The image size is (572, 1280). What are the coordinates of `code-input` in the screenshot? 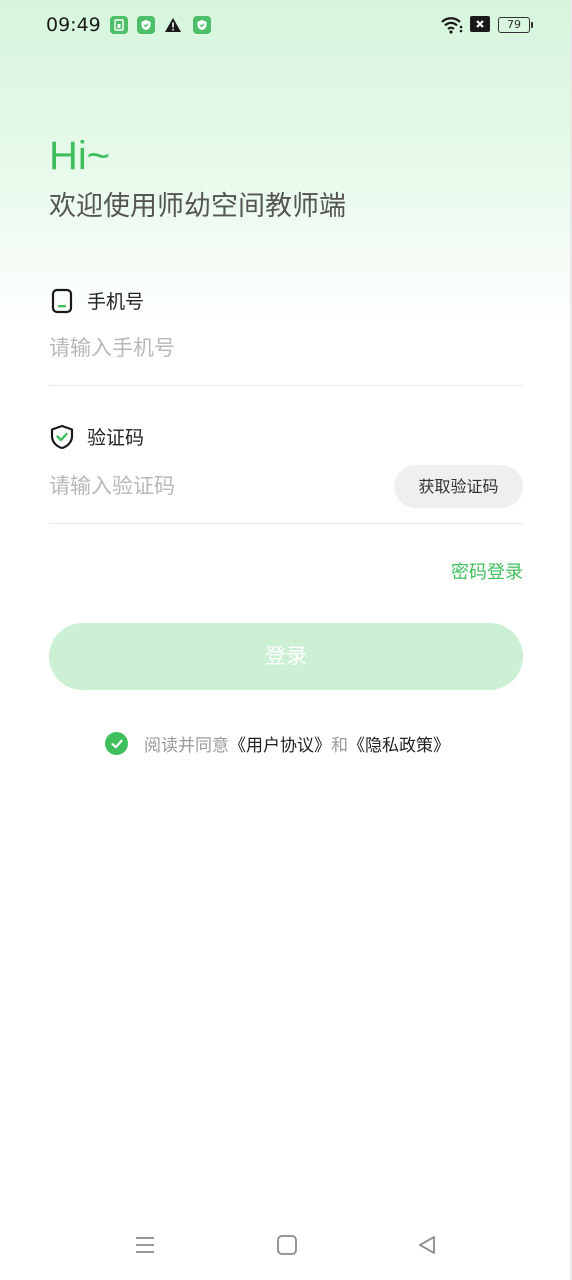 It's located at (214, 486).